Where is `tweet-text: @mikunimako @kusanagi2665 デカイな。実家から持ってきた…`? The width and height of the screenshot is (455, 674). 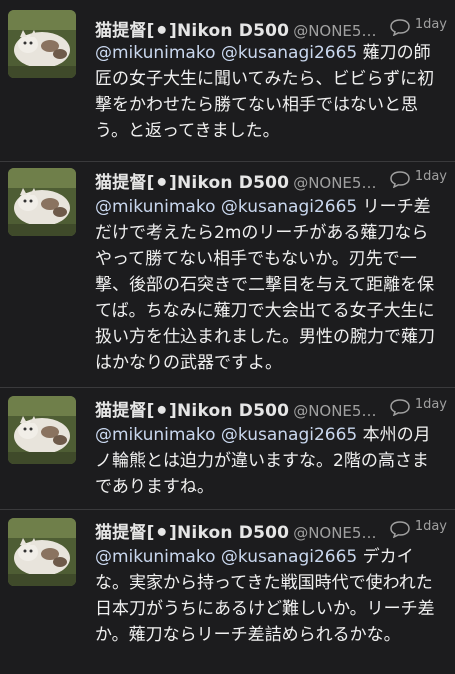 tweet-text: @mikunimako @kusanagi2665 デカイな。実家から持ってきた… is located at coordinates (270, 596).